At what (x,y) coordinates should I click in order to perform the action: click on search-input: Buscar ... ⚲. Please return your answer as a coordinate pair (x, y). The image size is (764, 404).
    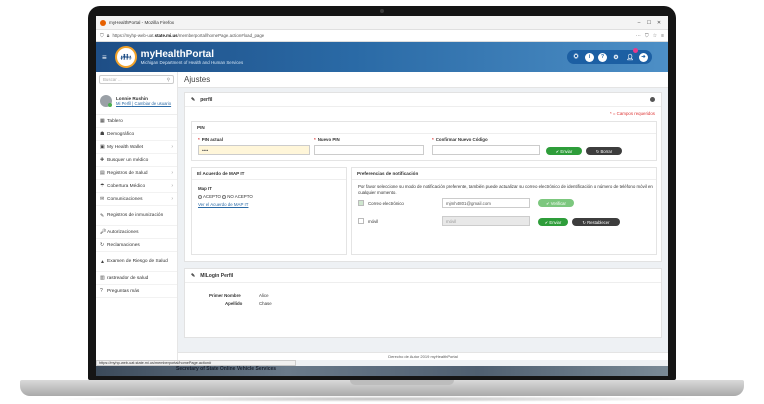
    Looking at the image, I should click on (136, 79).